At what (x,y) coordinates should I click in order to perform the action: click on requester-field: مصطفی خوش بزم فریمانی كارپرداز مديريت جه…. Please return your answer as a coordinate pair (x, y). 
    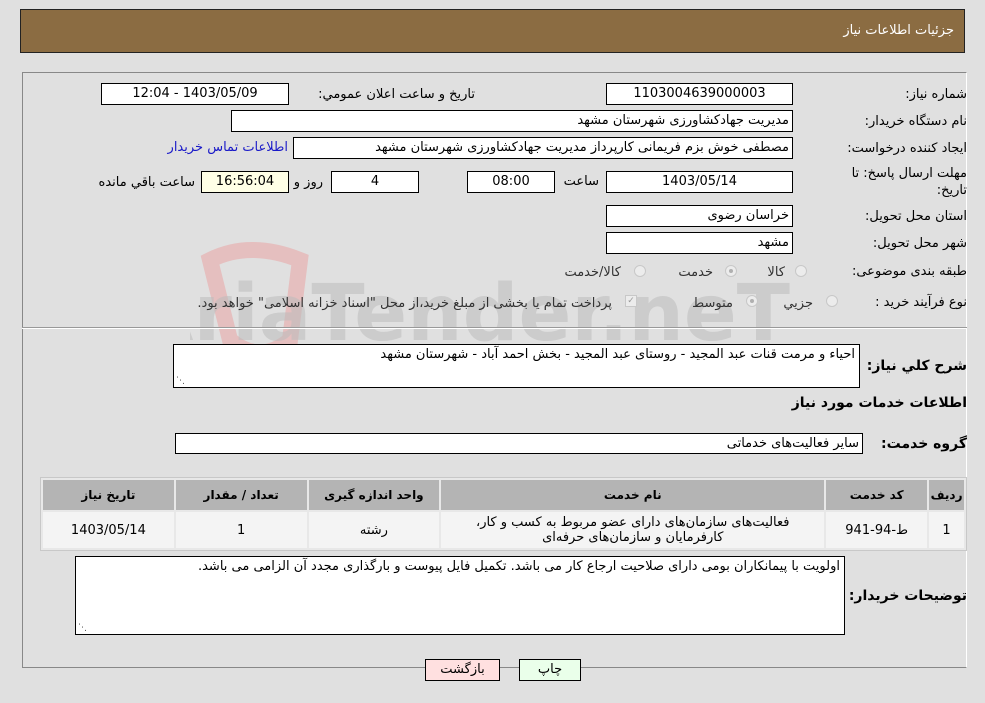
    Looking at the image, I should click on (543, 148).